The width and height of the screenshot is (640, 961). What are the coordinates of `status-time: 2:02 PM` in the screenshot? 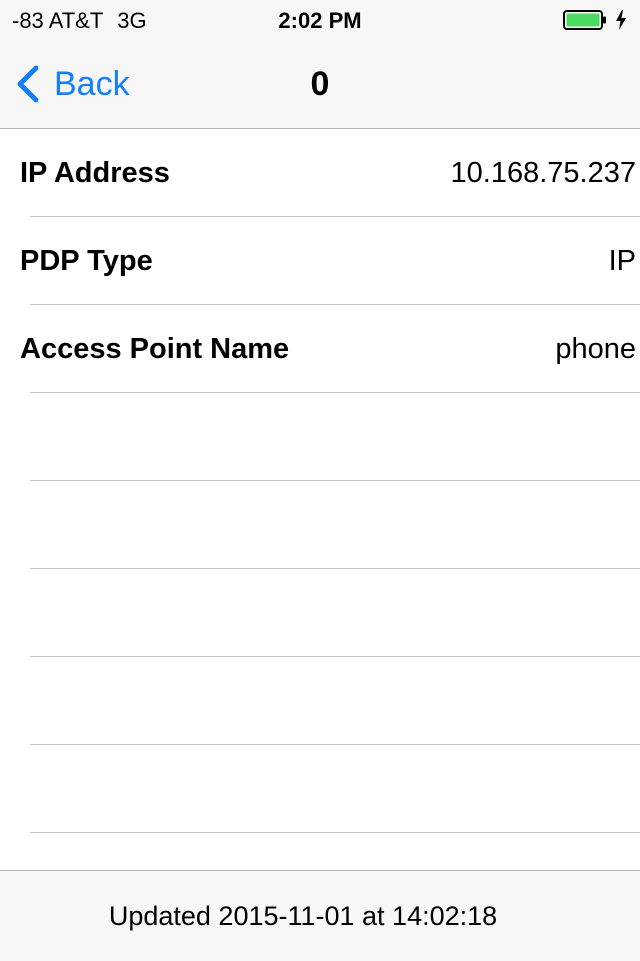 It's located at (320, 20).